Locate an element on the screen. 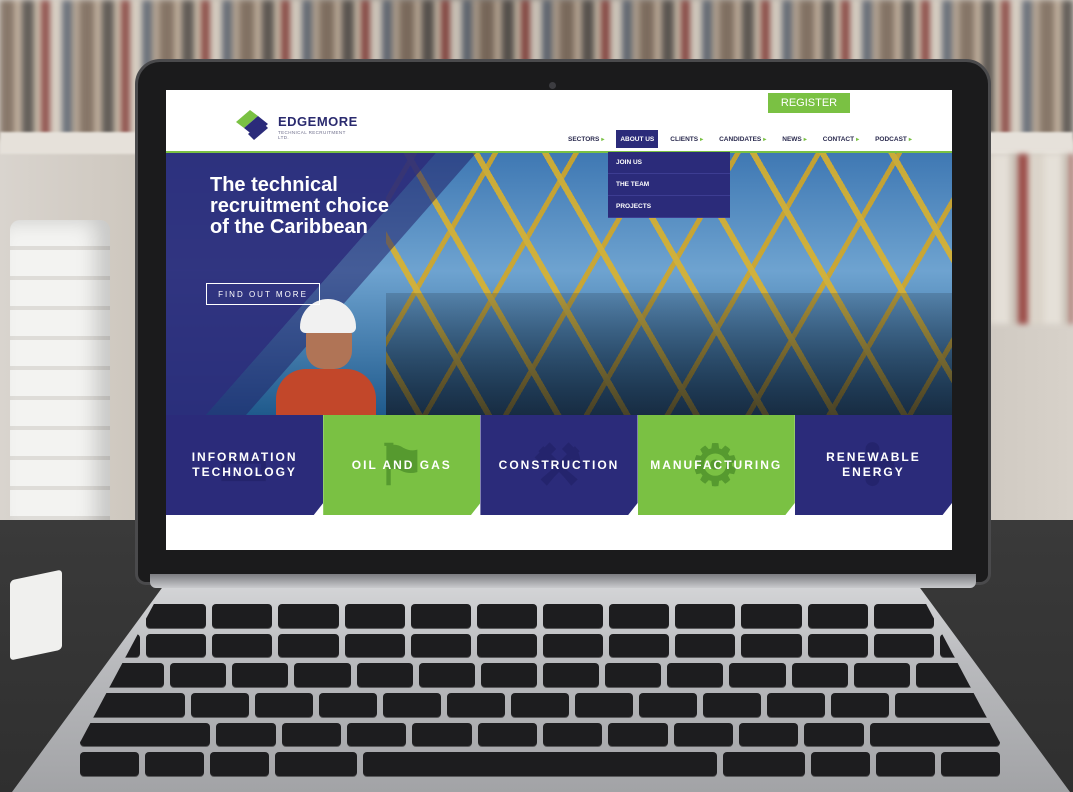  nav-item-sectors: SECTORS ▸ is located at coordinates (586, 139).